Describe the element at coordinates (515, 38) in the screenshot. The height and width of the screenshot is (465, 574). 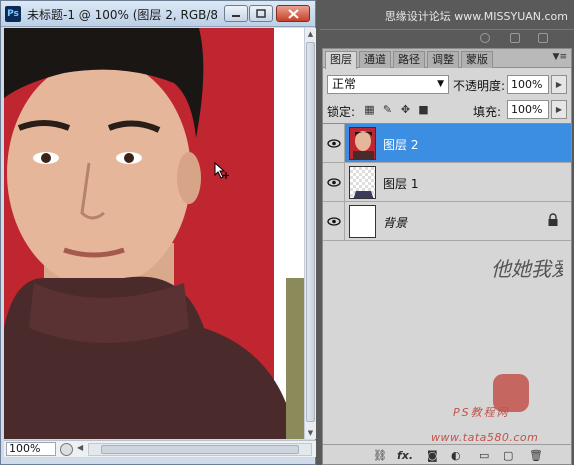
I see `new-document-icon` at that location.